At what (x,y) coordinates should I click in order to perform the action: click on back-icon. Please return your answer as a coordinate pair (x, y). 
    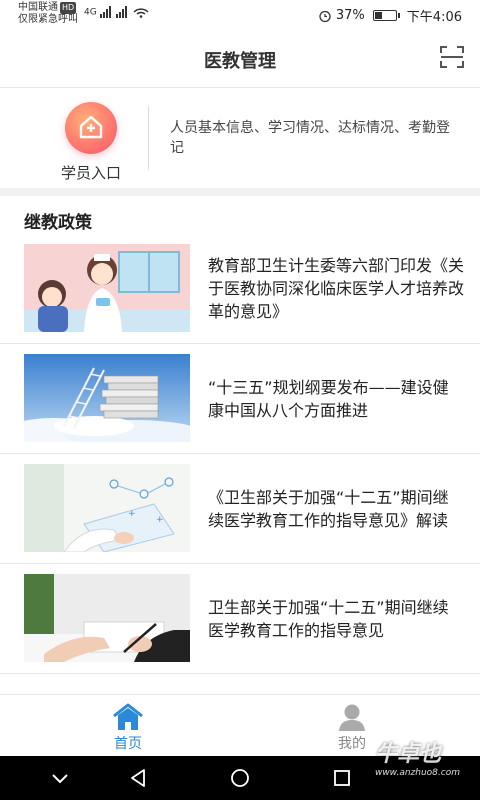
    Looking at the image, I should click on (138, 778).